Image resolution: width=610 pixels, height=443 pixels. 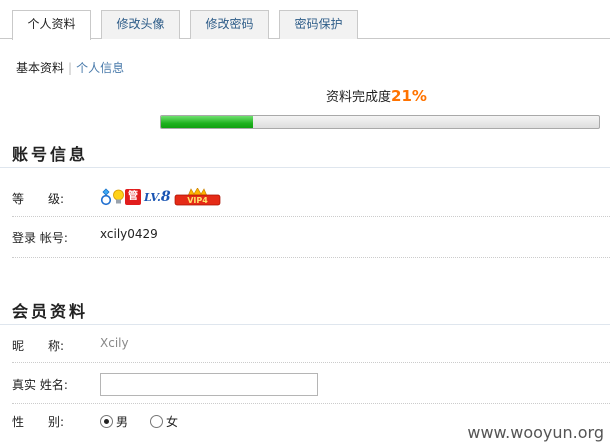 What do you see at coordinates (409, 96) in the screenshot?
I see `completion-percent: 21%` at bounding box center [409, 96].